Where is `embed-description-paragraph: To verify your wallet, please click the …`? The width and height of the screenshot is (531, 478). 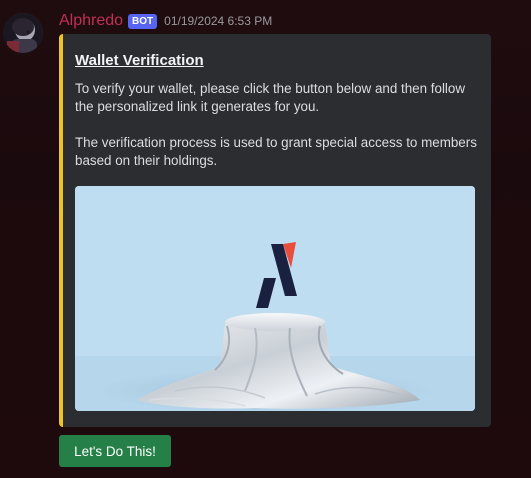
embed-description-paragraph: To verify your wallet, please click the … is located at coordinates (270, 97).